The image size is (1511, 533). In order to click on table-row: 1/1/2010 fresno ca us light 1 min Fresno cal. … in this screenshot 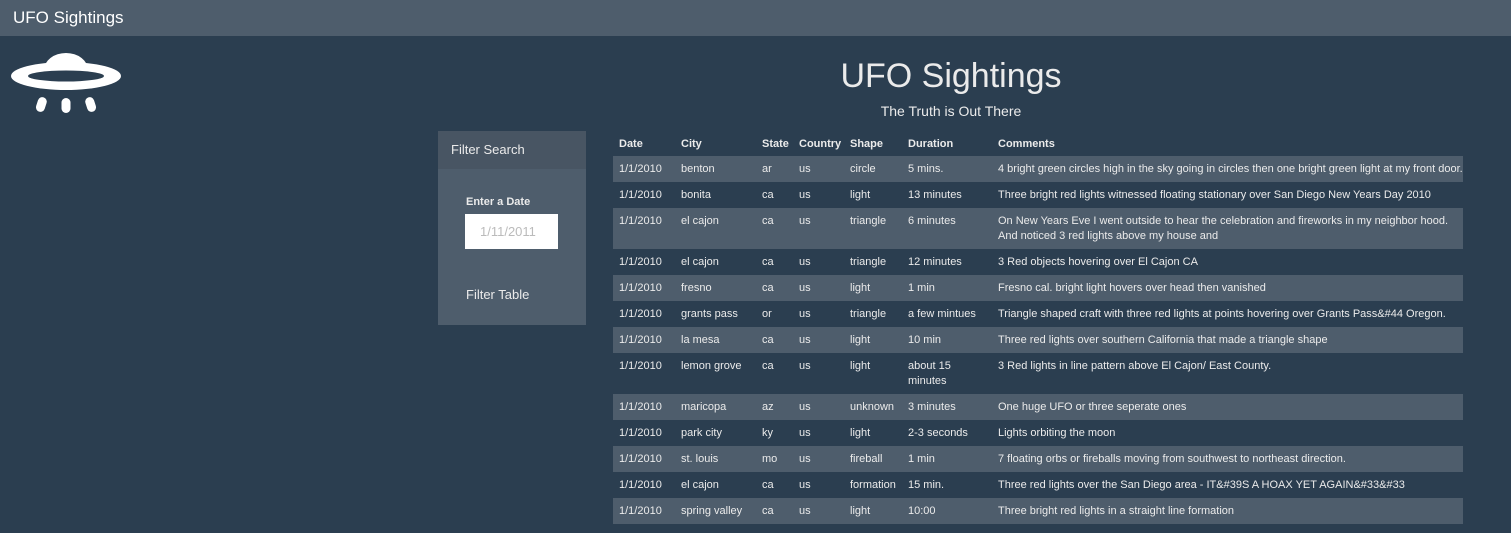, I will do `click(1038, 288)`.